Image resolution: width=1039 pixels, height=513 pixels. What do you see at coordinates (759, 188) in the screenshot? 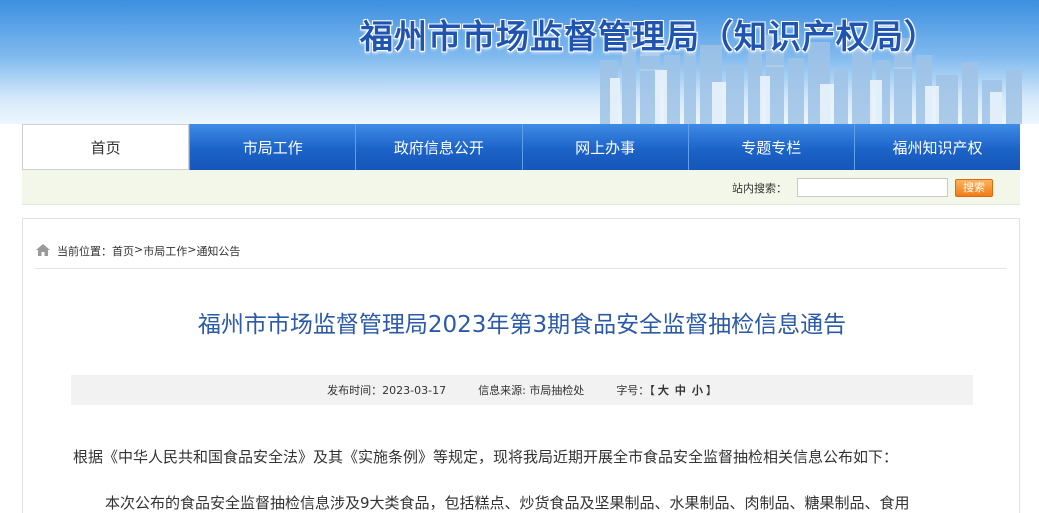
I see `search-label: 站内搜索：` at bounding box center [759, 188].